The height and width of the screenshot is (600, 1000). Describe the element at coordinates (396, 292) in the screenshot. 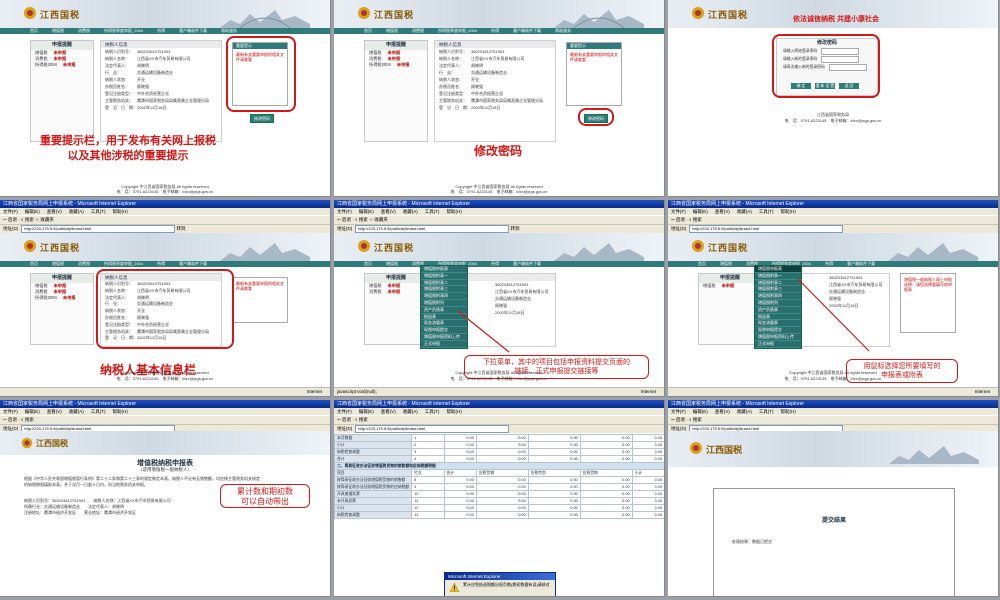

I see `reminder-row: 消费税 未申报` at that location.